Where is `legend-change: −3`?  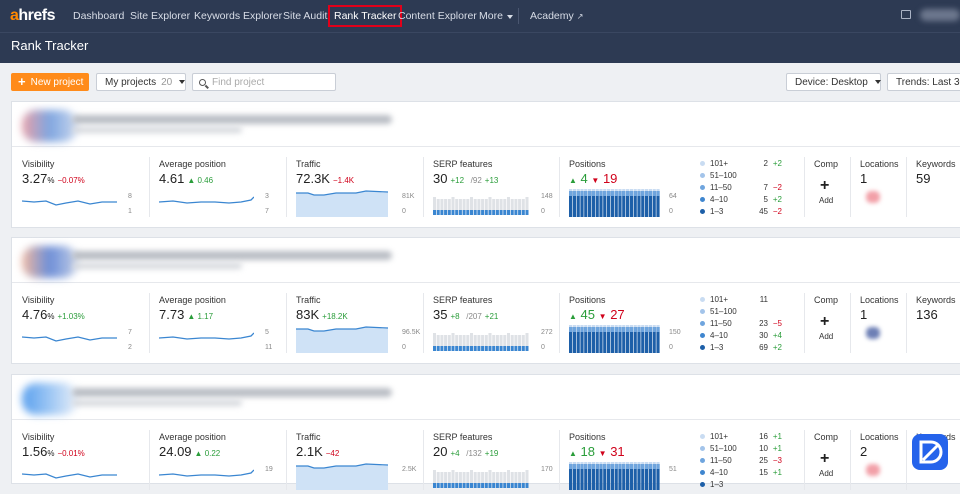
legend-change: −3 is located at coordinates (777, 460).